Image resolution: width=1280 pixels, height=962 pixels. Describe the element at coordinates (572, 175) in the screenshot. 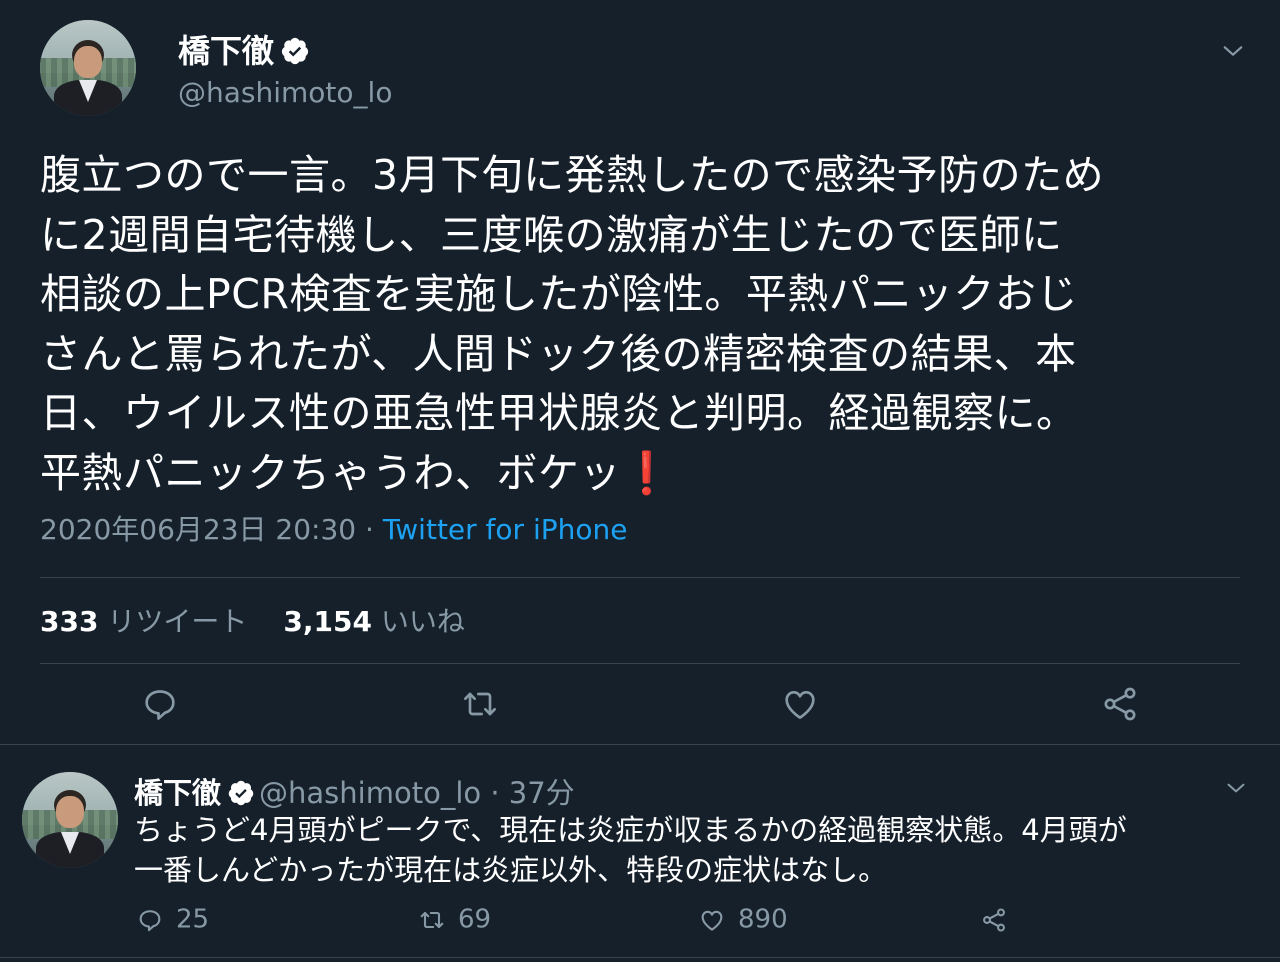

I see `tweet-text-line: 腹立つので一言。3月下旬に発熱したので感染予防のため` at that location.